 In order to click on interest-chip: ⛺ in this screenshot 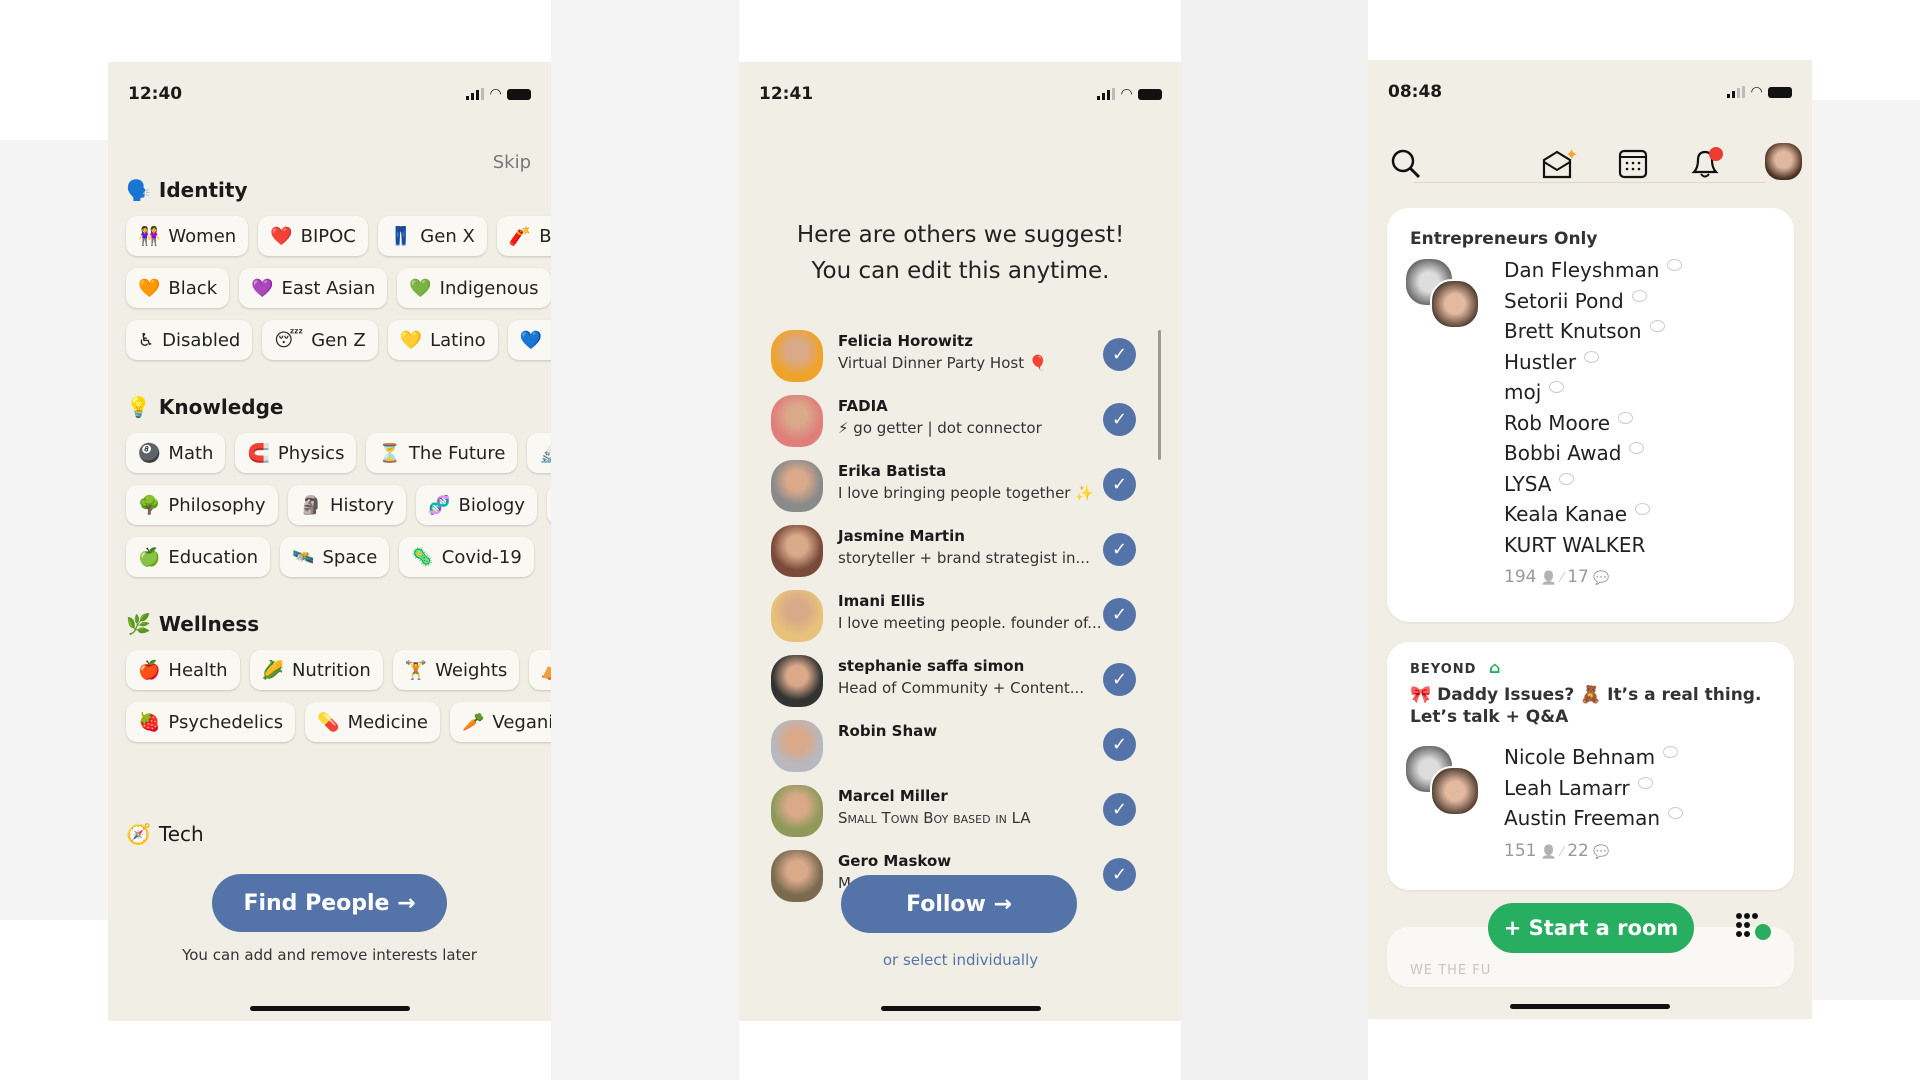, I will do `click(540, 670)`.